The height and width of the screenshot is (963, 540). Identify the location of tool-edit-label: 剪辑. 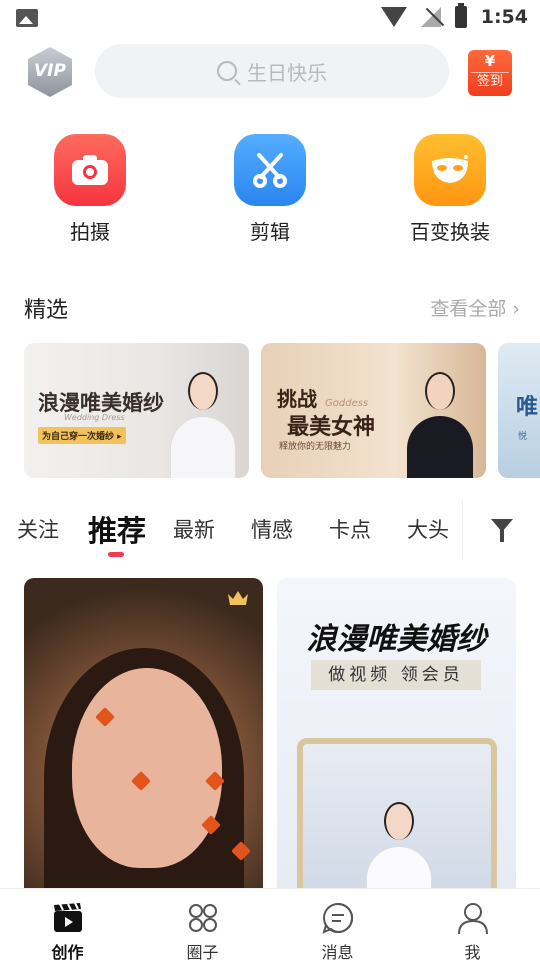
(270, 232).